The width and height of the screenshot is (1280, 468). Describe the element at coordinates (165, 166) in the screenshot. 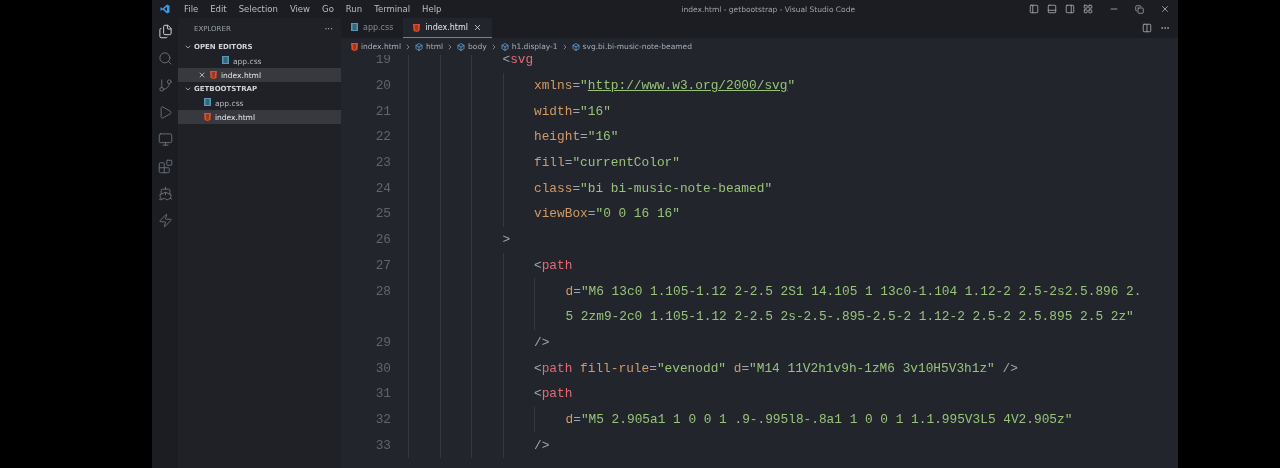

I see `extensions-icon` at that location.